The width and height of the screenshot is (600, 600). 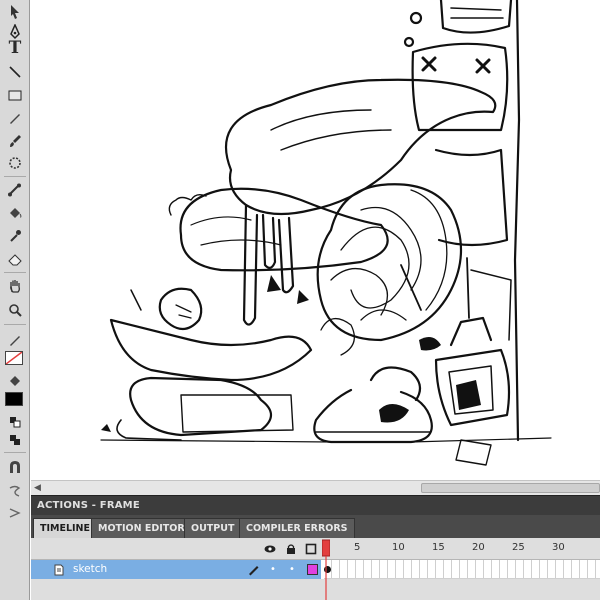 What do you see at coordinates (90, 569) in the screenshot?
I see `layer-name: sketch` at bounding box center [90, 569].